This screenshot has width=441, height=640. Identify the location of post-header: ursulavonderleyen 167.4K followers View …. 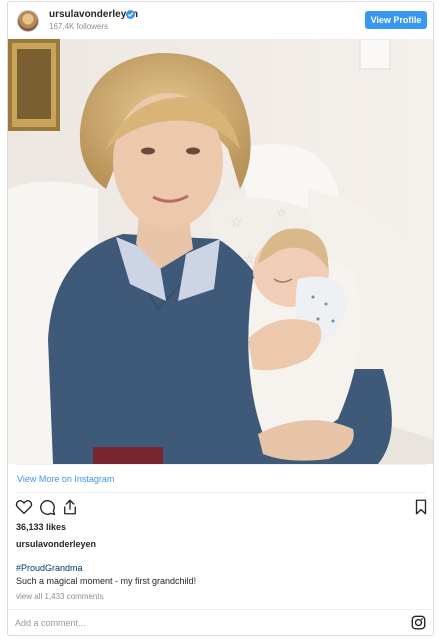
(220, 20).